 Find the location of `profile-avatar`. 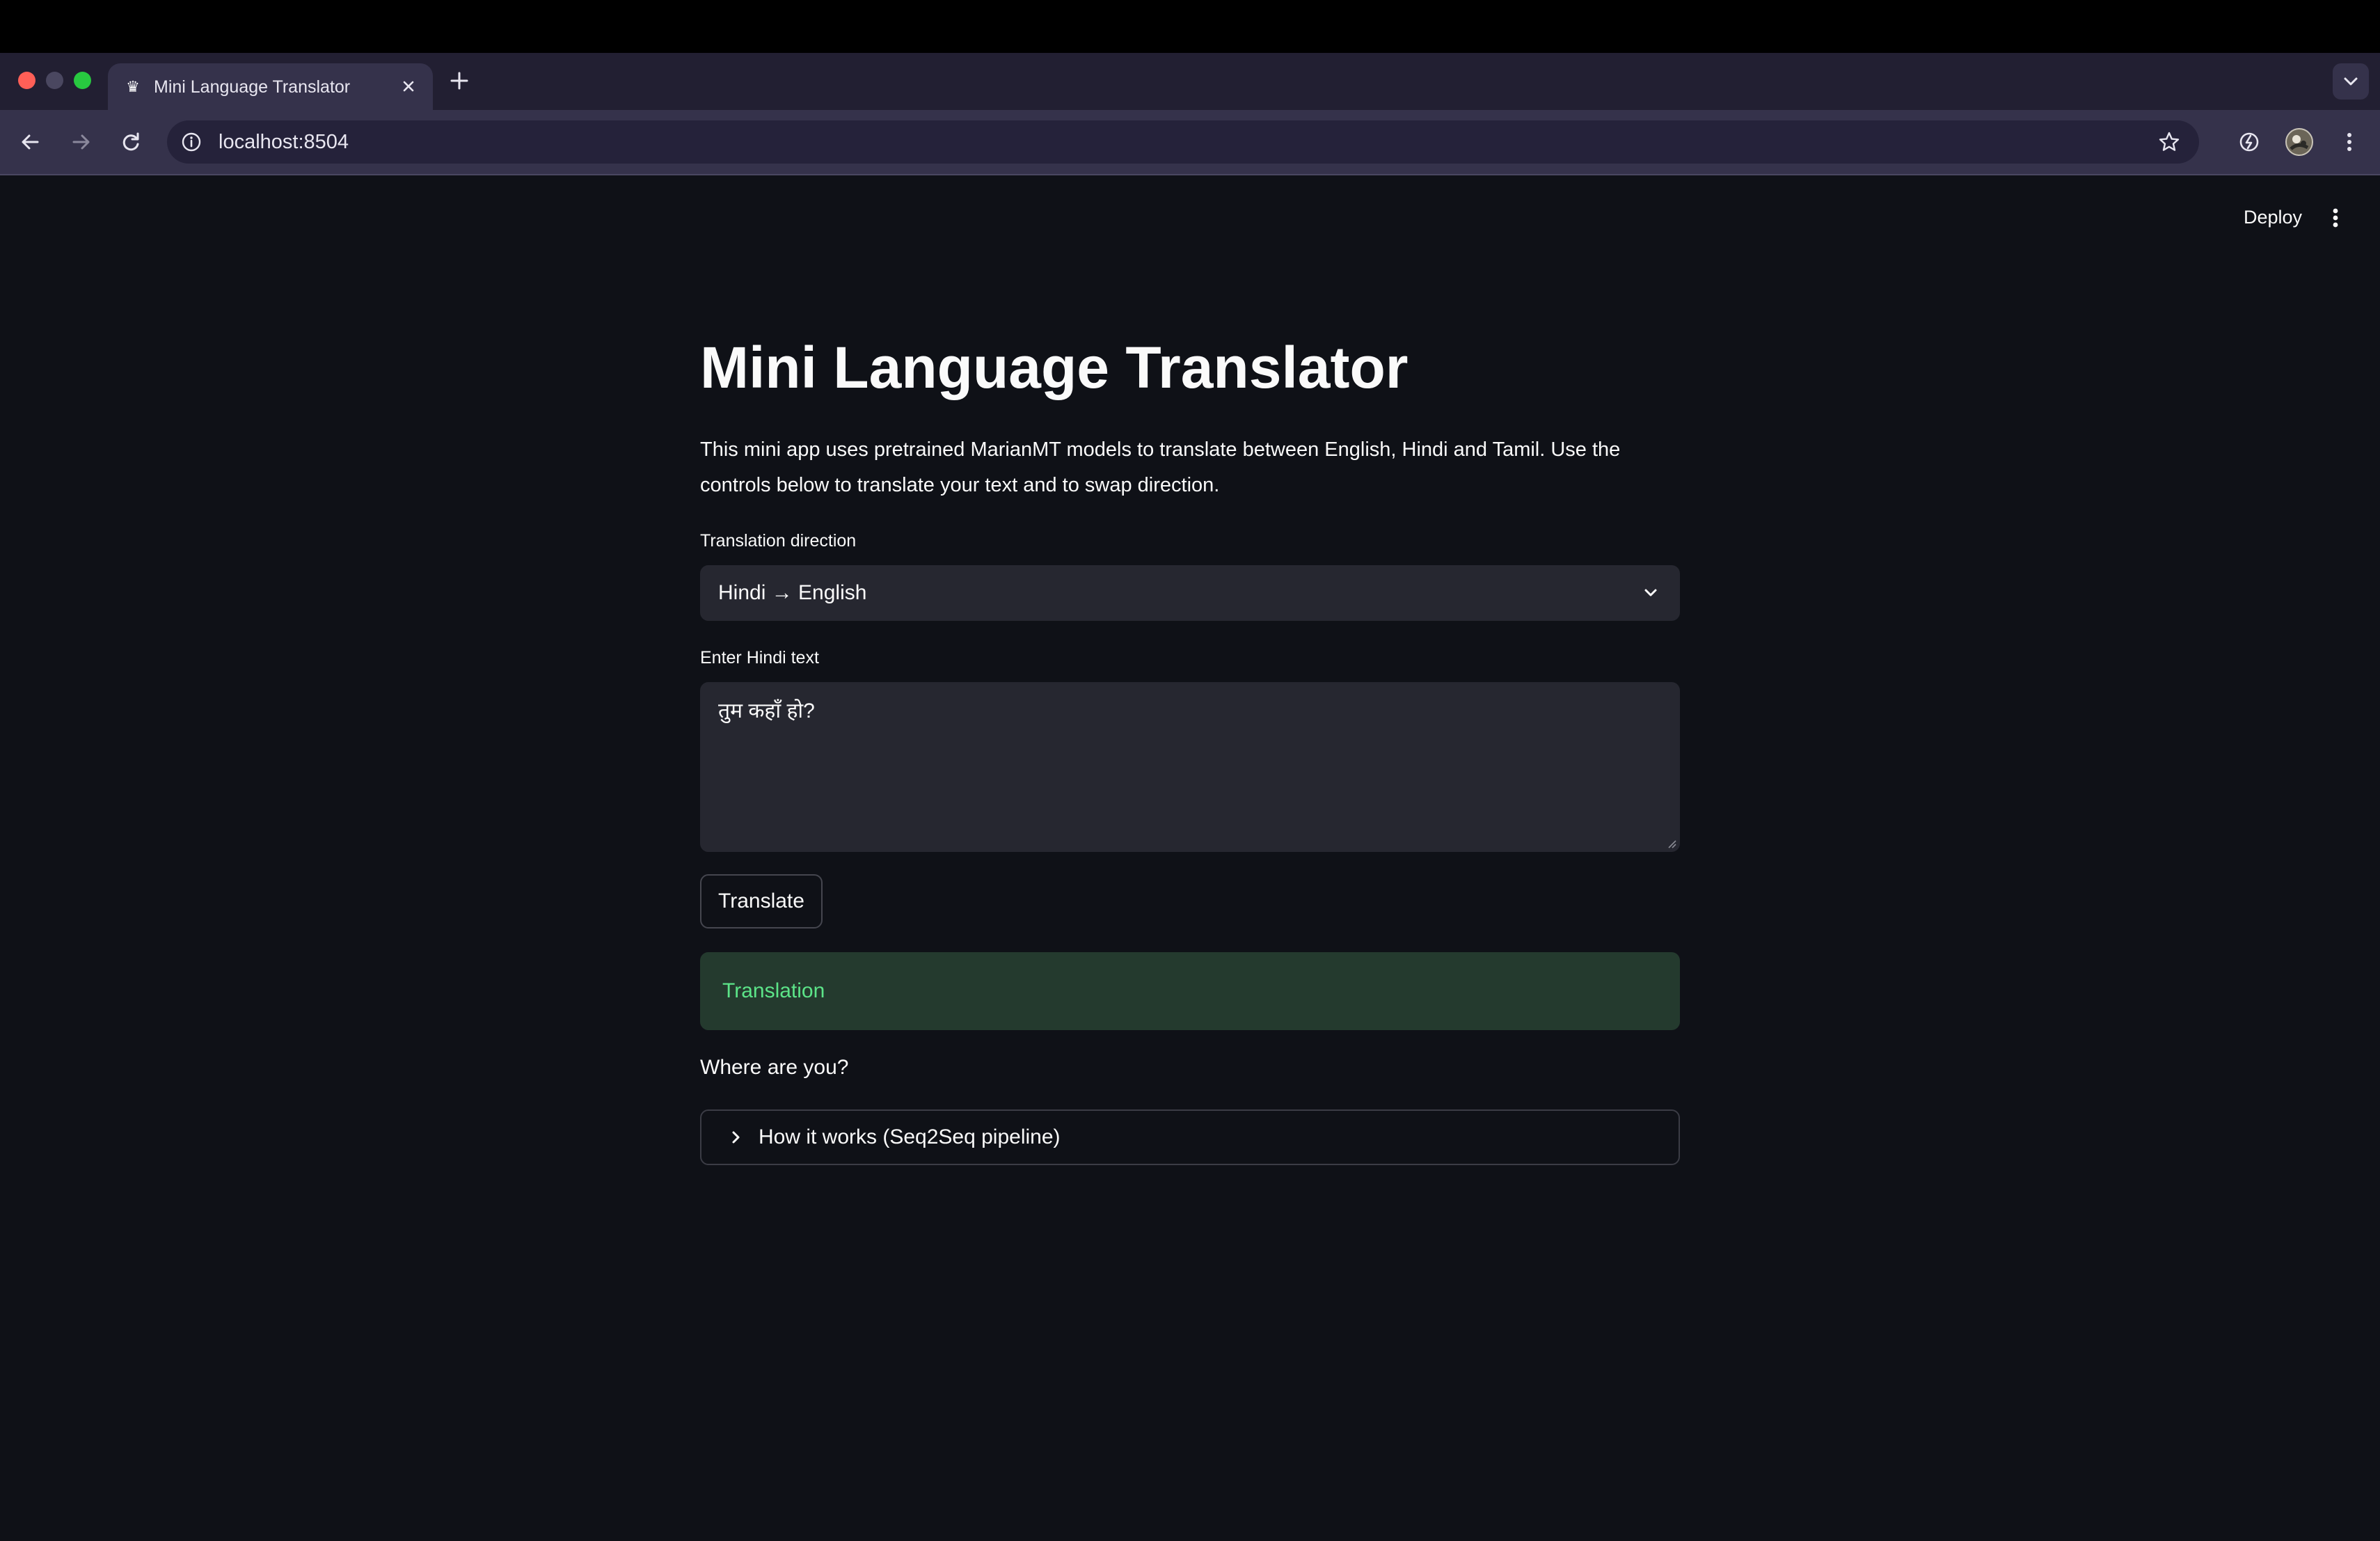

profile-avatar is located at coordinates (2299, 142).